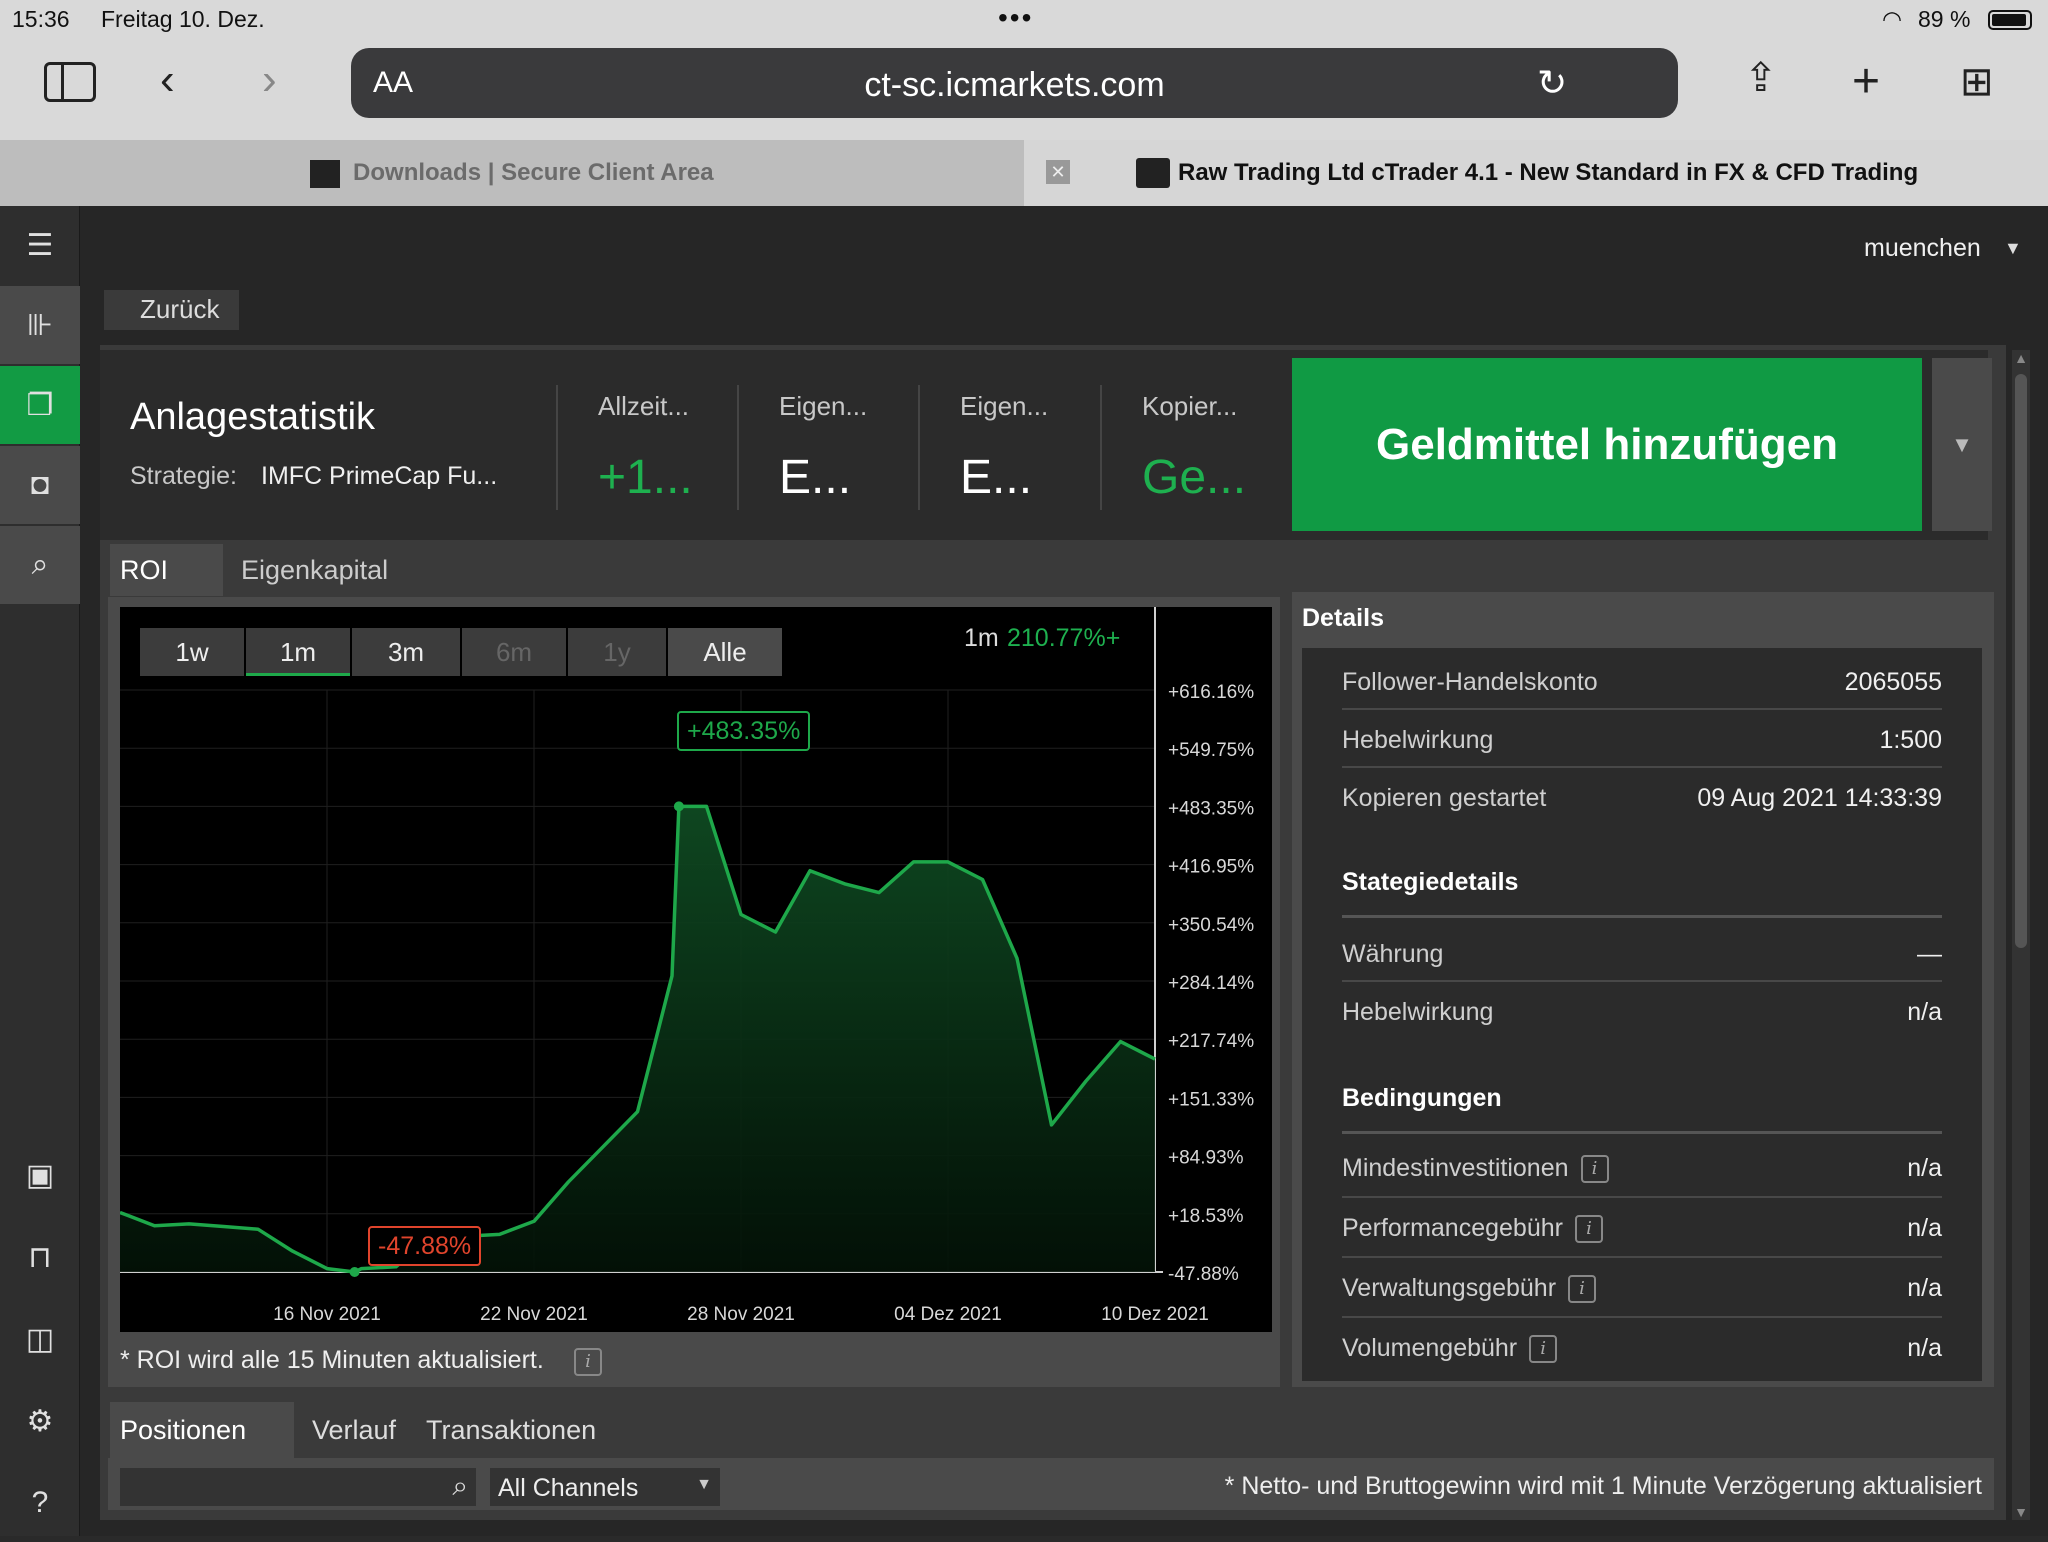 The height and width of the screenshot is (1542, 2048). Describe the element at coordinates (192, 652) in the screenshot. I see `range-1w: 1w` at that location.